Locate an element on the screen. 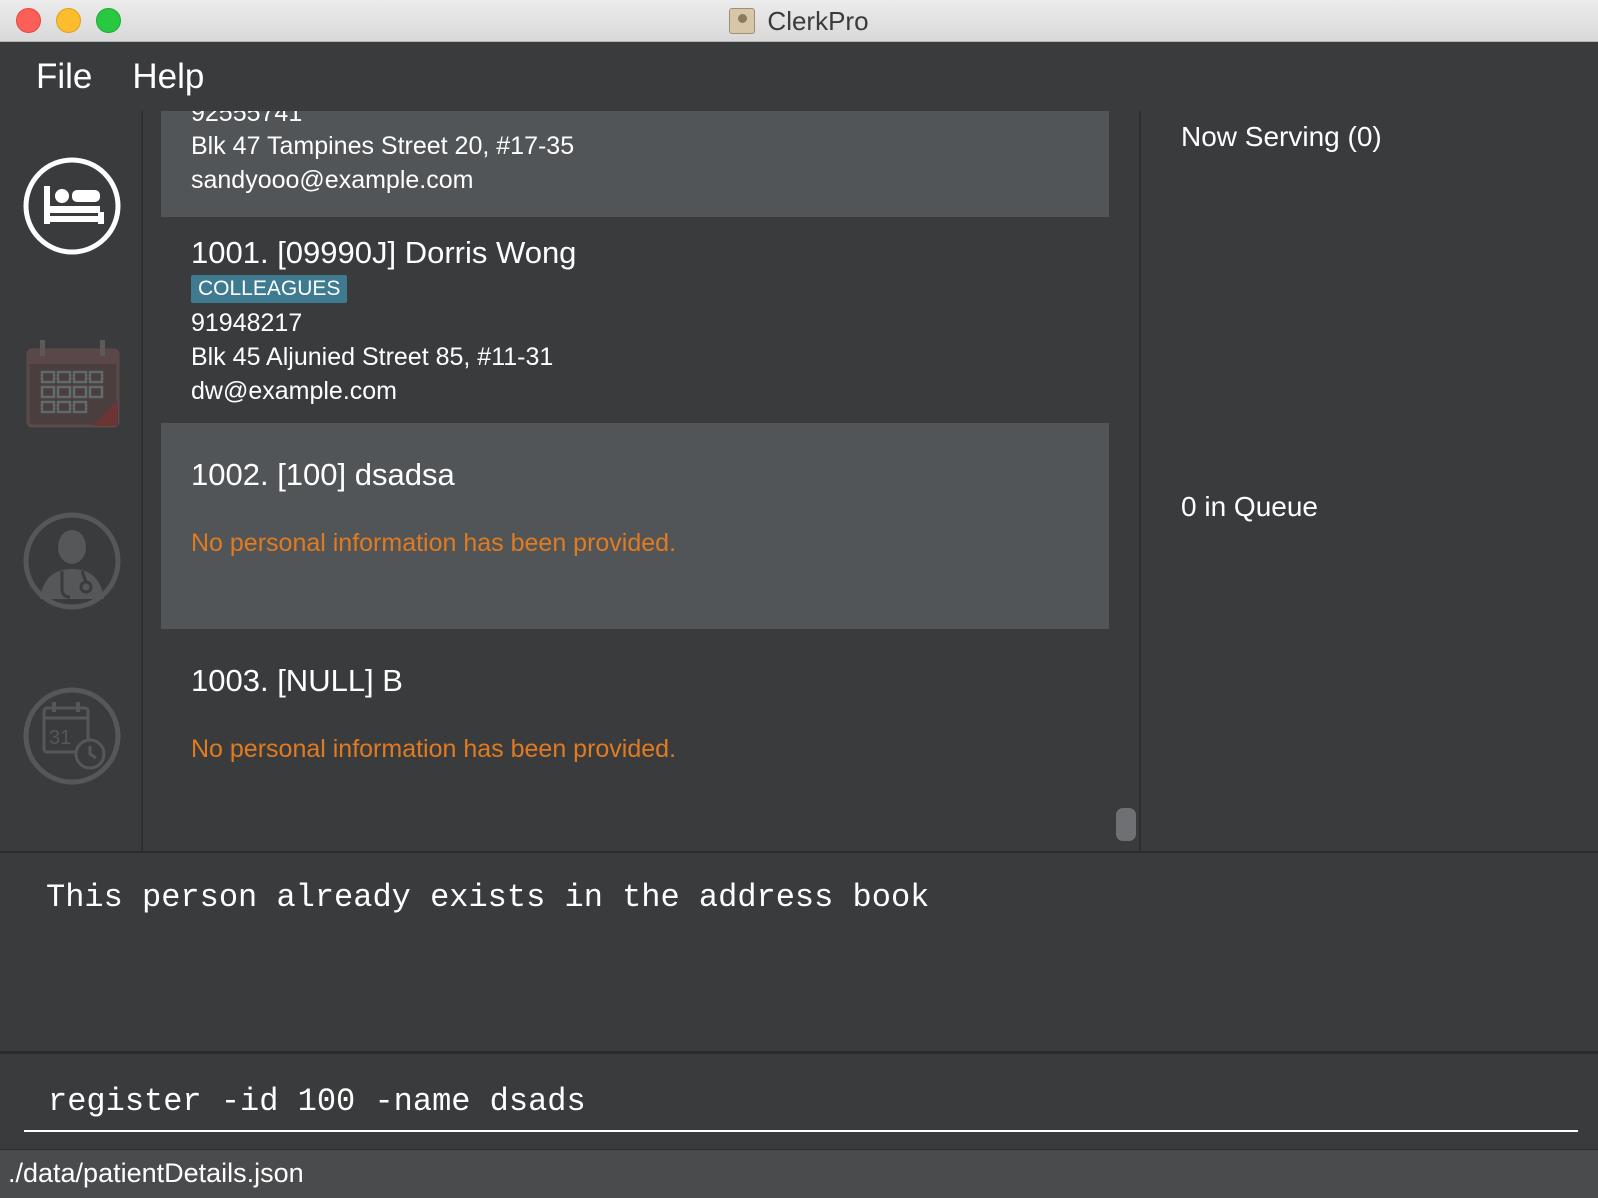 The width and height of the screenshot is (1598, 1198). command-box is located at coordinates (799, 1100).